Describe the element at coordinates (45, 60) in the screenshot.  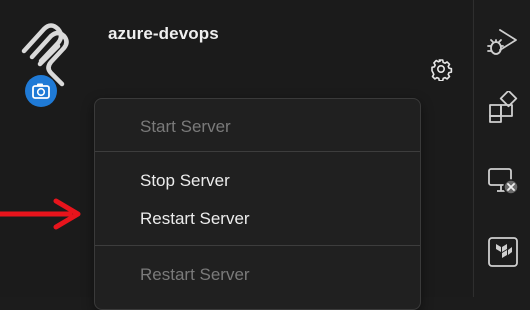
I see `server-logo-icon` at that location.